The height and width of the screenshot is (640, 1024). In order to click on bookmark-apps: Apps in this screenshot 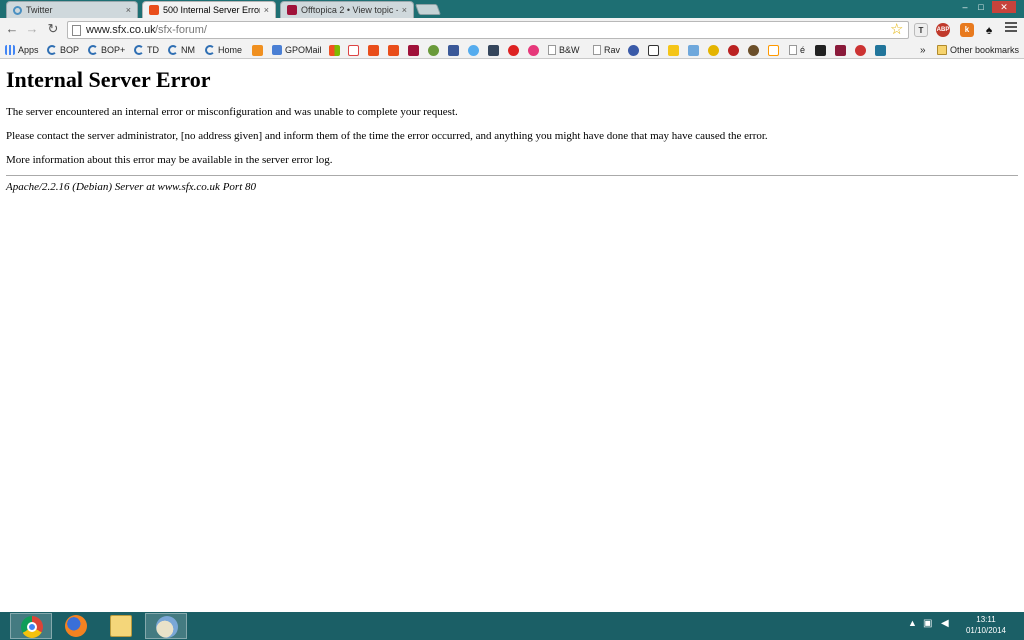, I will do `click(22, 50)`.